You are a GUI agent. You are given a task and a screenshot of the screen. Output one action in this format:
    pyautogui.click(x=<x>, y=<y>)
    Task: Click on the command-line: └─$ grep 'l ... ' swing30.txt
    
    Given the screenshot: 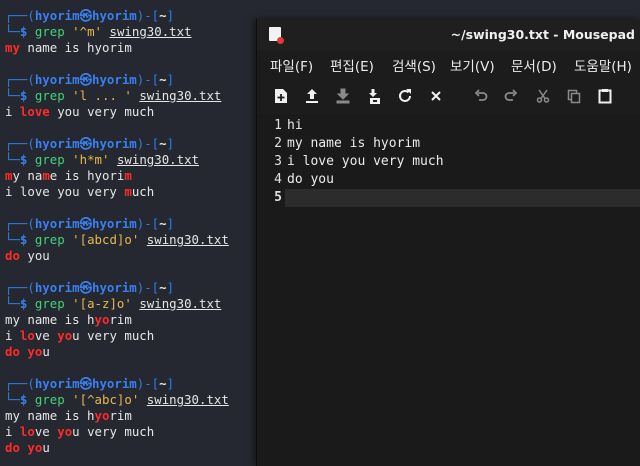 What is the action you would take?
    pyautogui.click(x=113, y=96)
    